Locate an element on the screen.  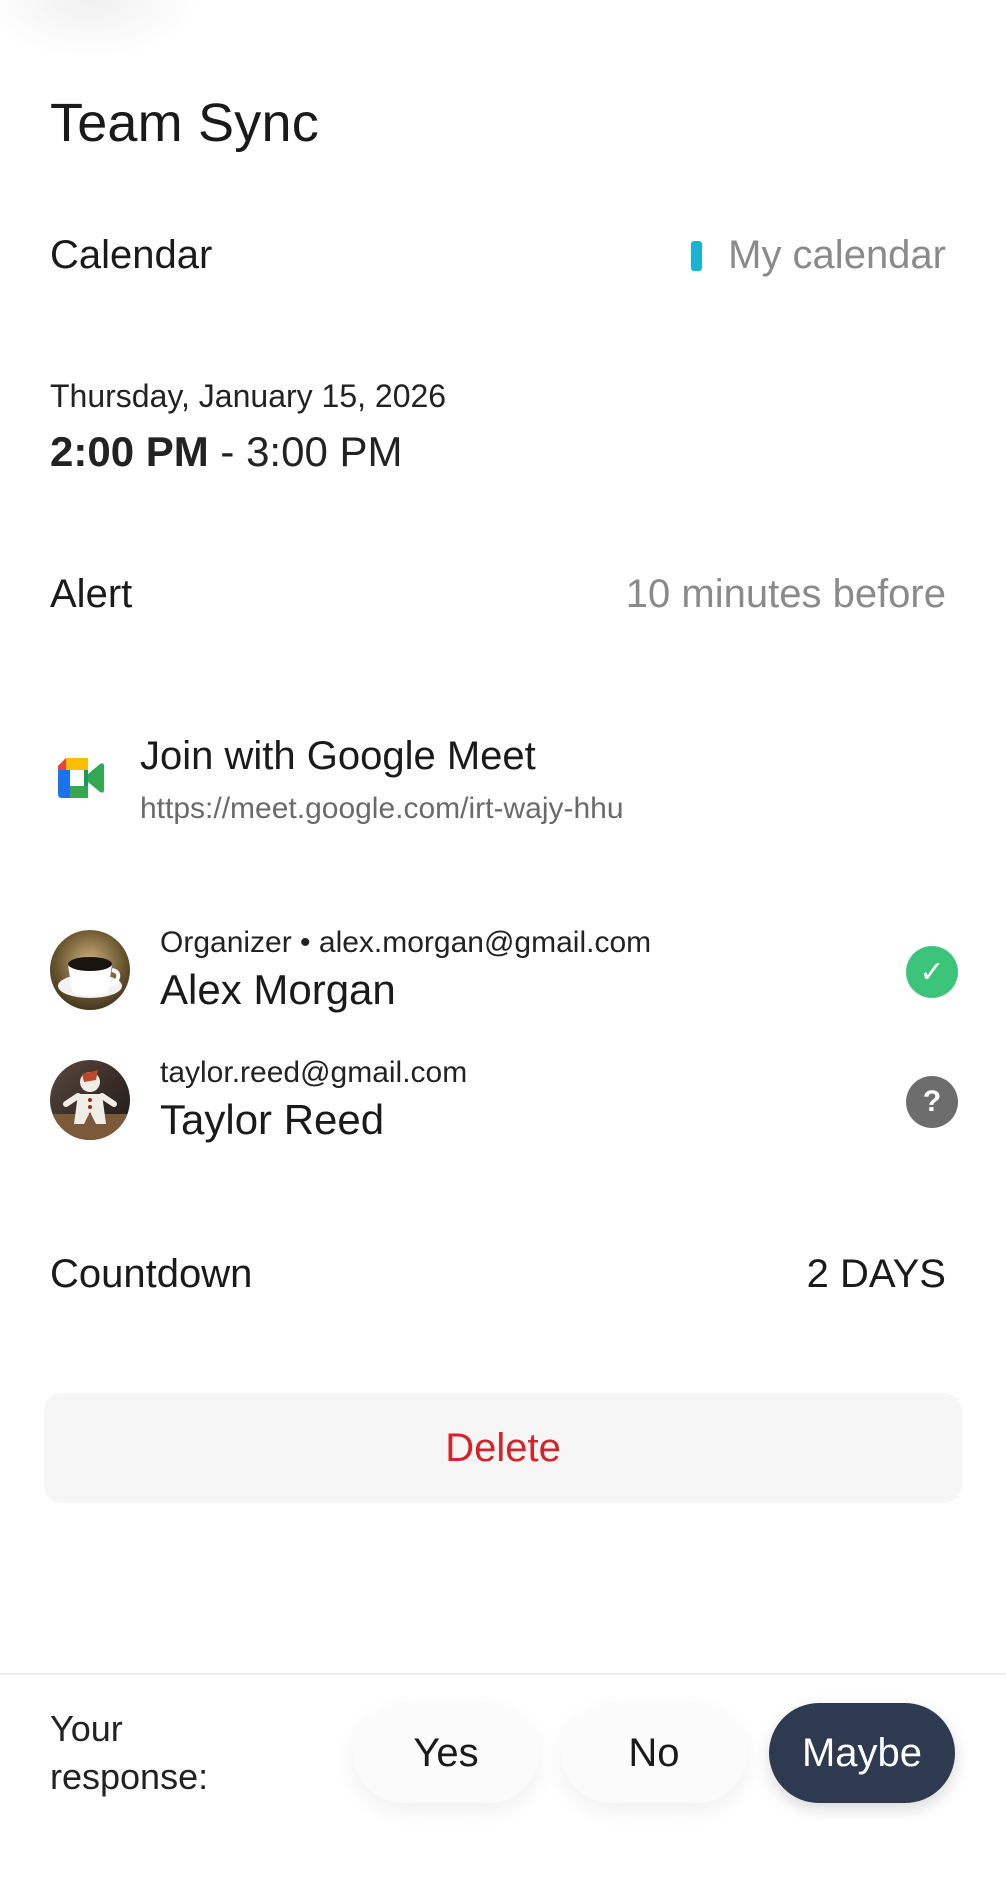
coffee-cup-avatar is located at coordinates (90, 970).